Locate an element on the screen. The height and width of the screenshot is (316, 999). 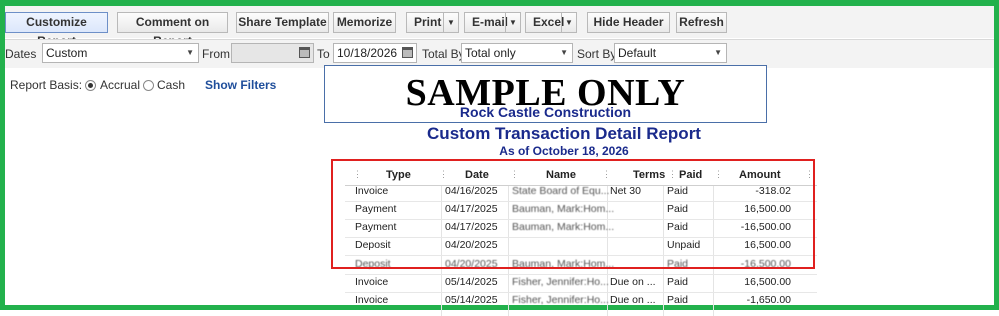
share-template-button: Share Template is located at coordinates (282, 22).